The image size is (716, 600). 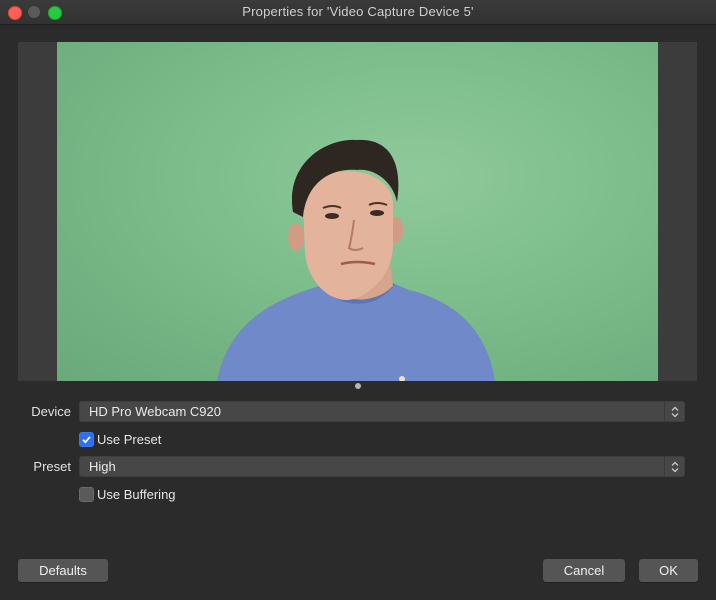 I want to click on checkmark-icon, so click(x=86, y=440).